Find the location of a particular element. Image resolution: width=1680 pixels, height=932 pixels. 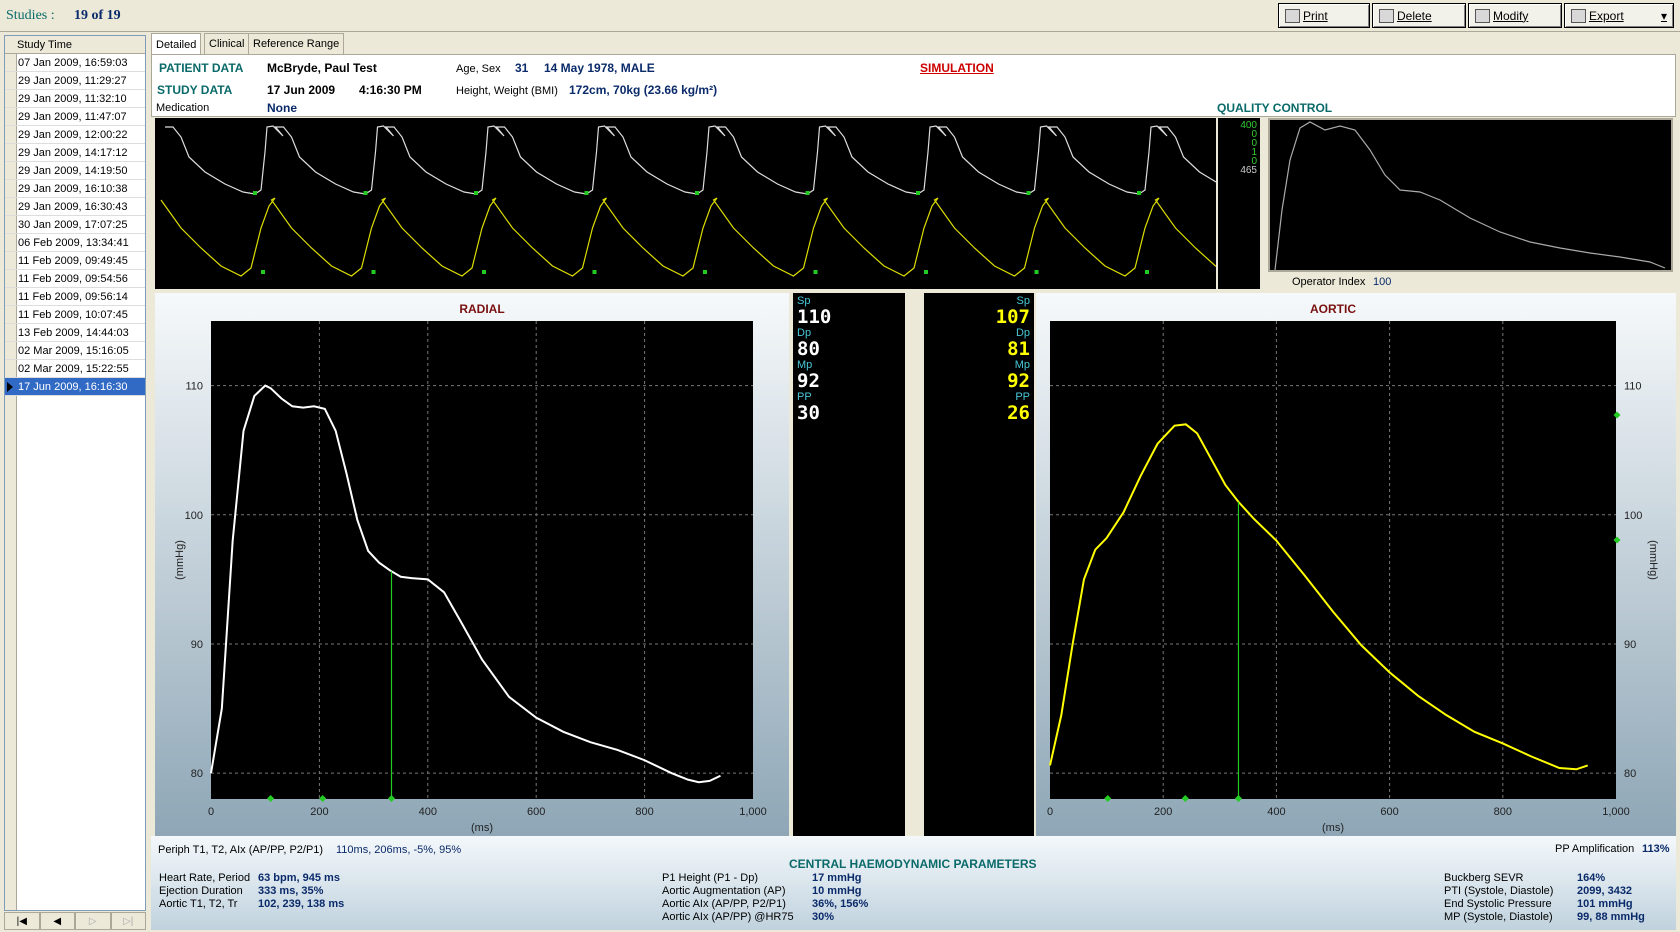

qc-plot is located at coordinates (1470, 195).